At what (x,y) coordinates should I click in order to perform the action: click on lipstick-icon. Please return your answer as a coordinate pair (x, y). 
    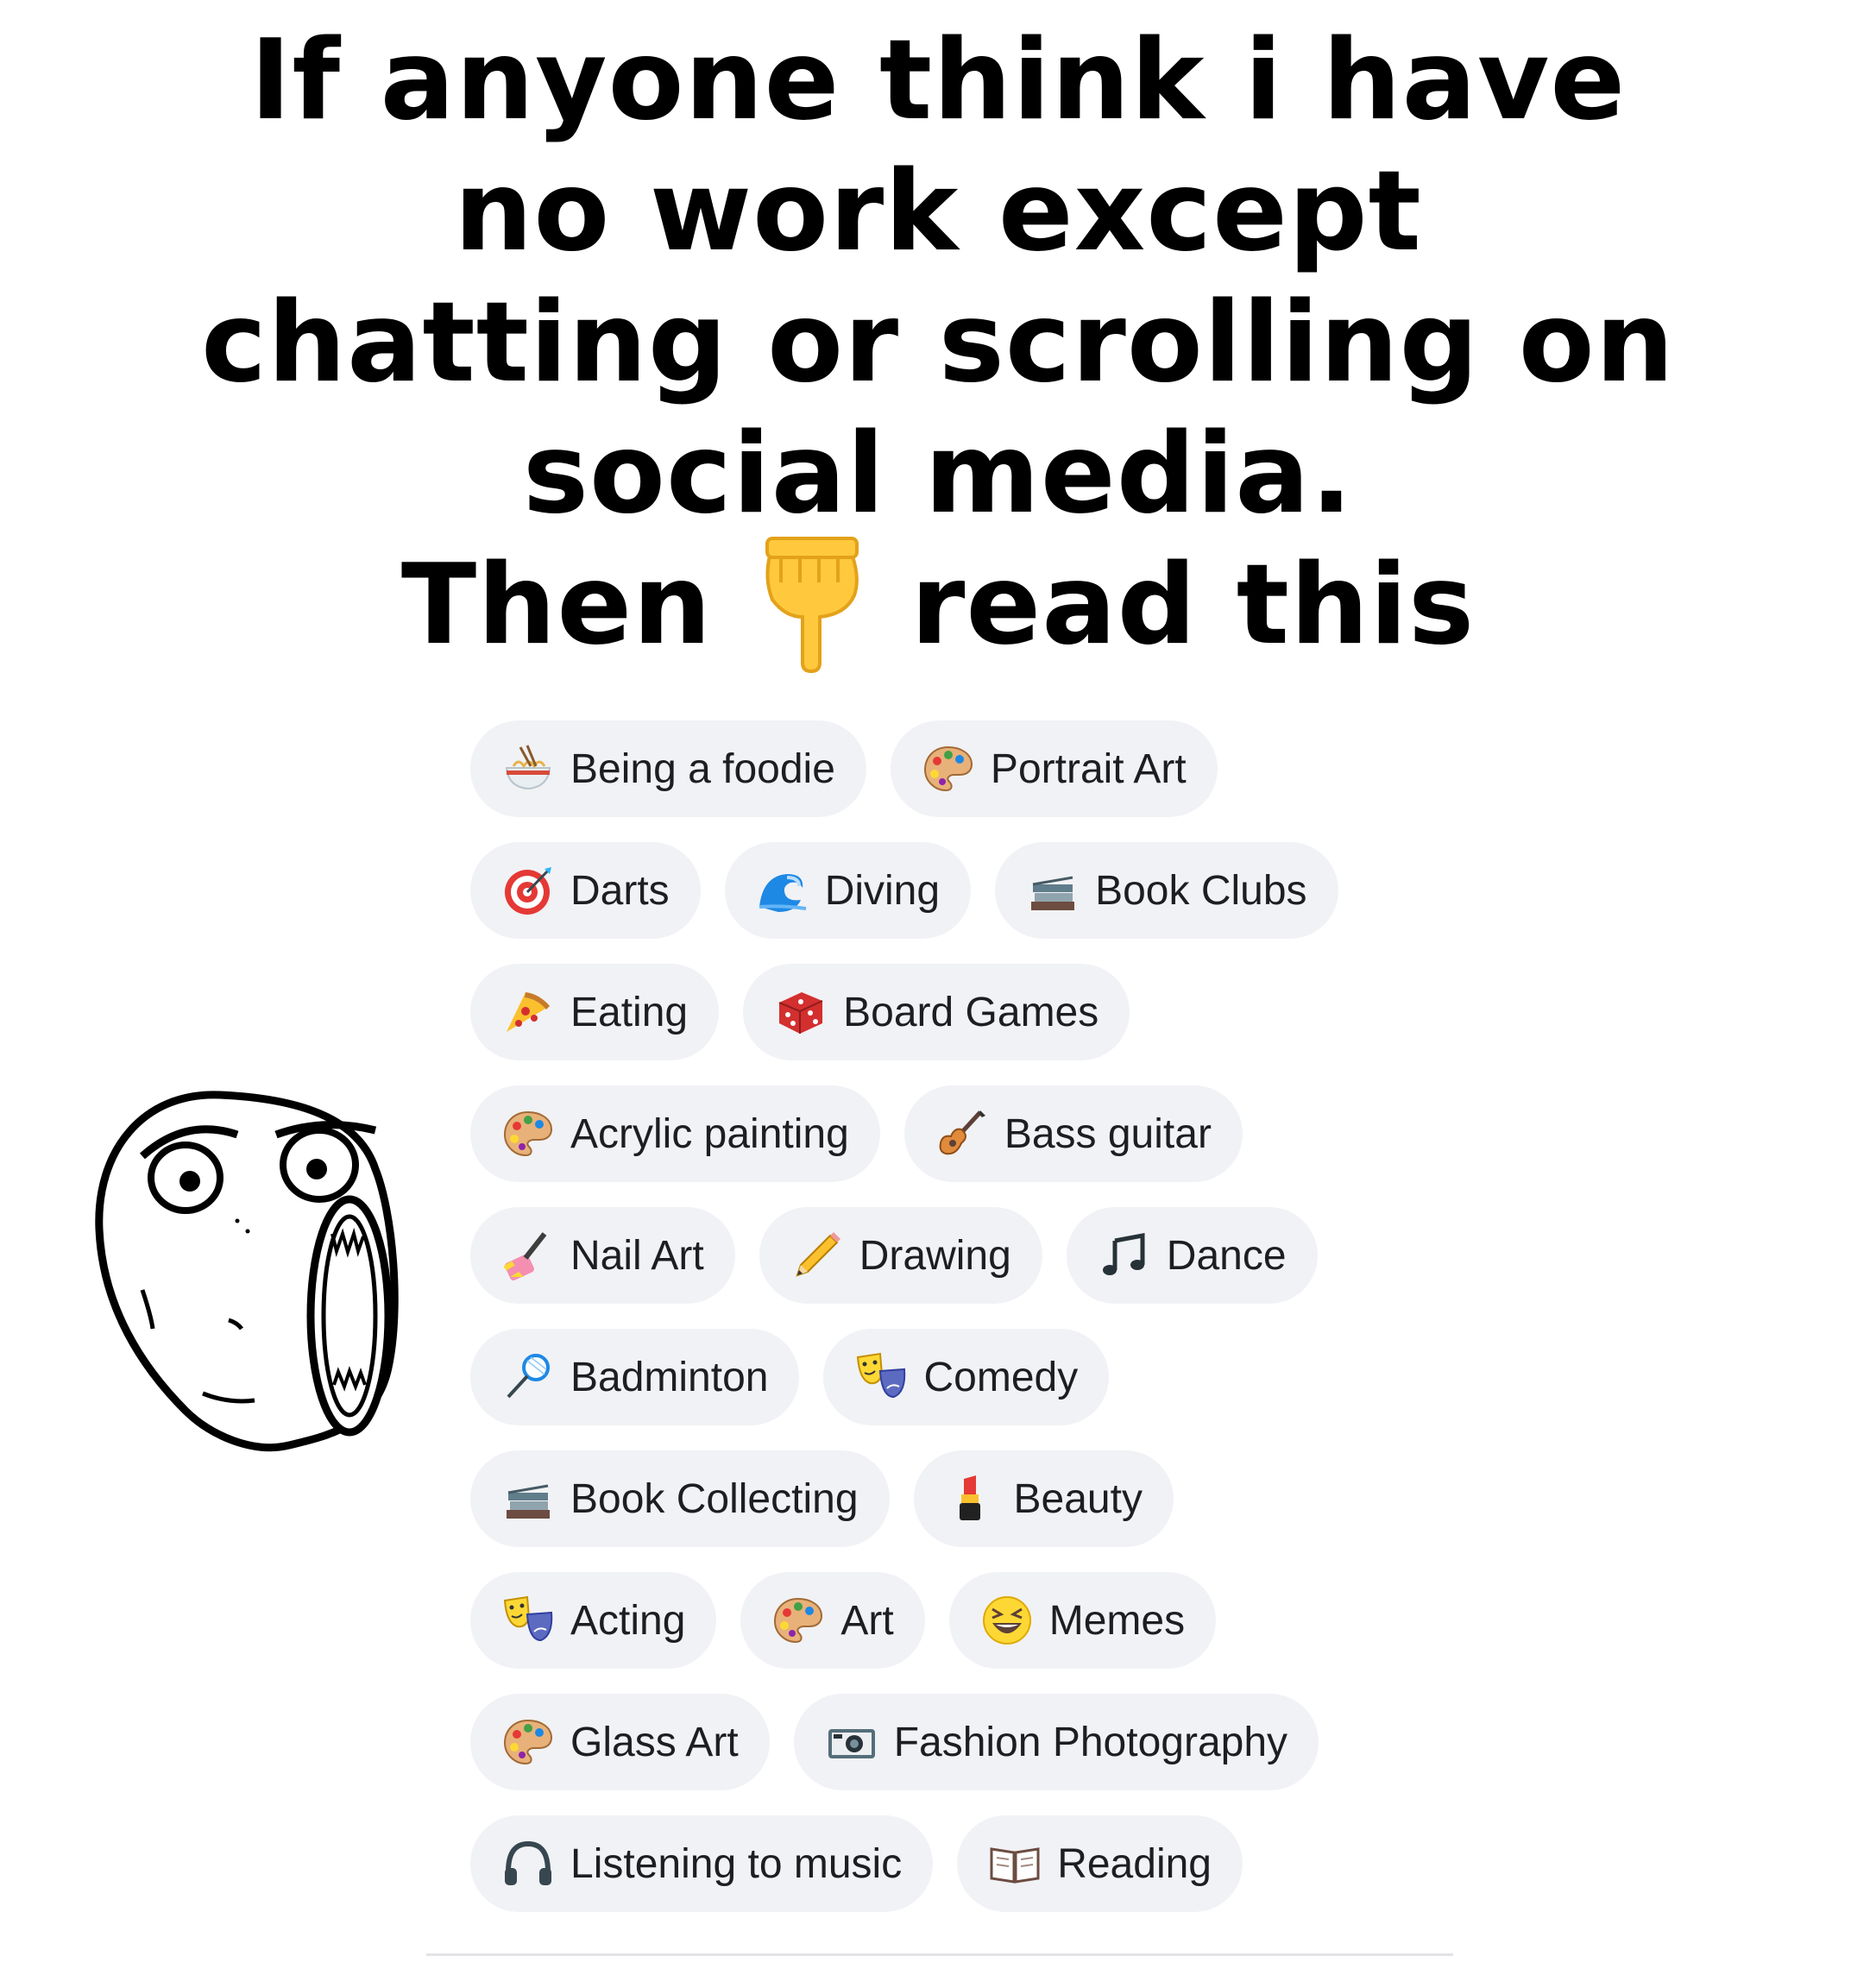
    Looking at the image, I should click on (971, 1498).